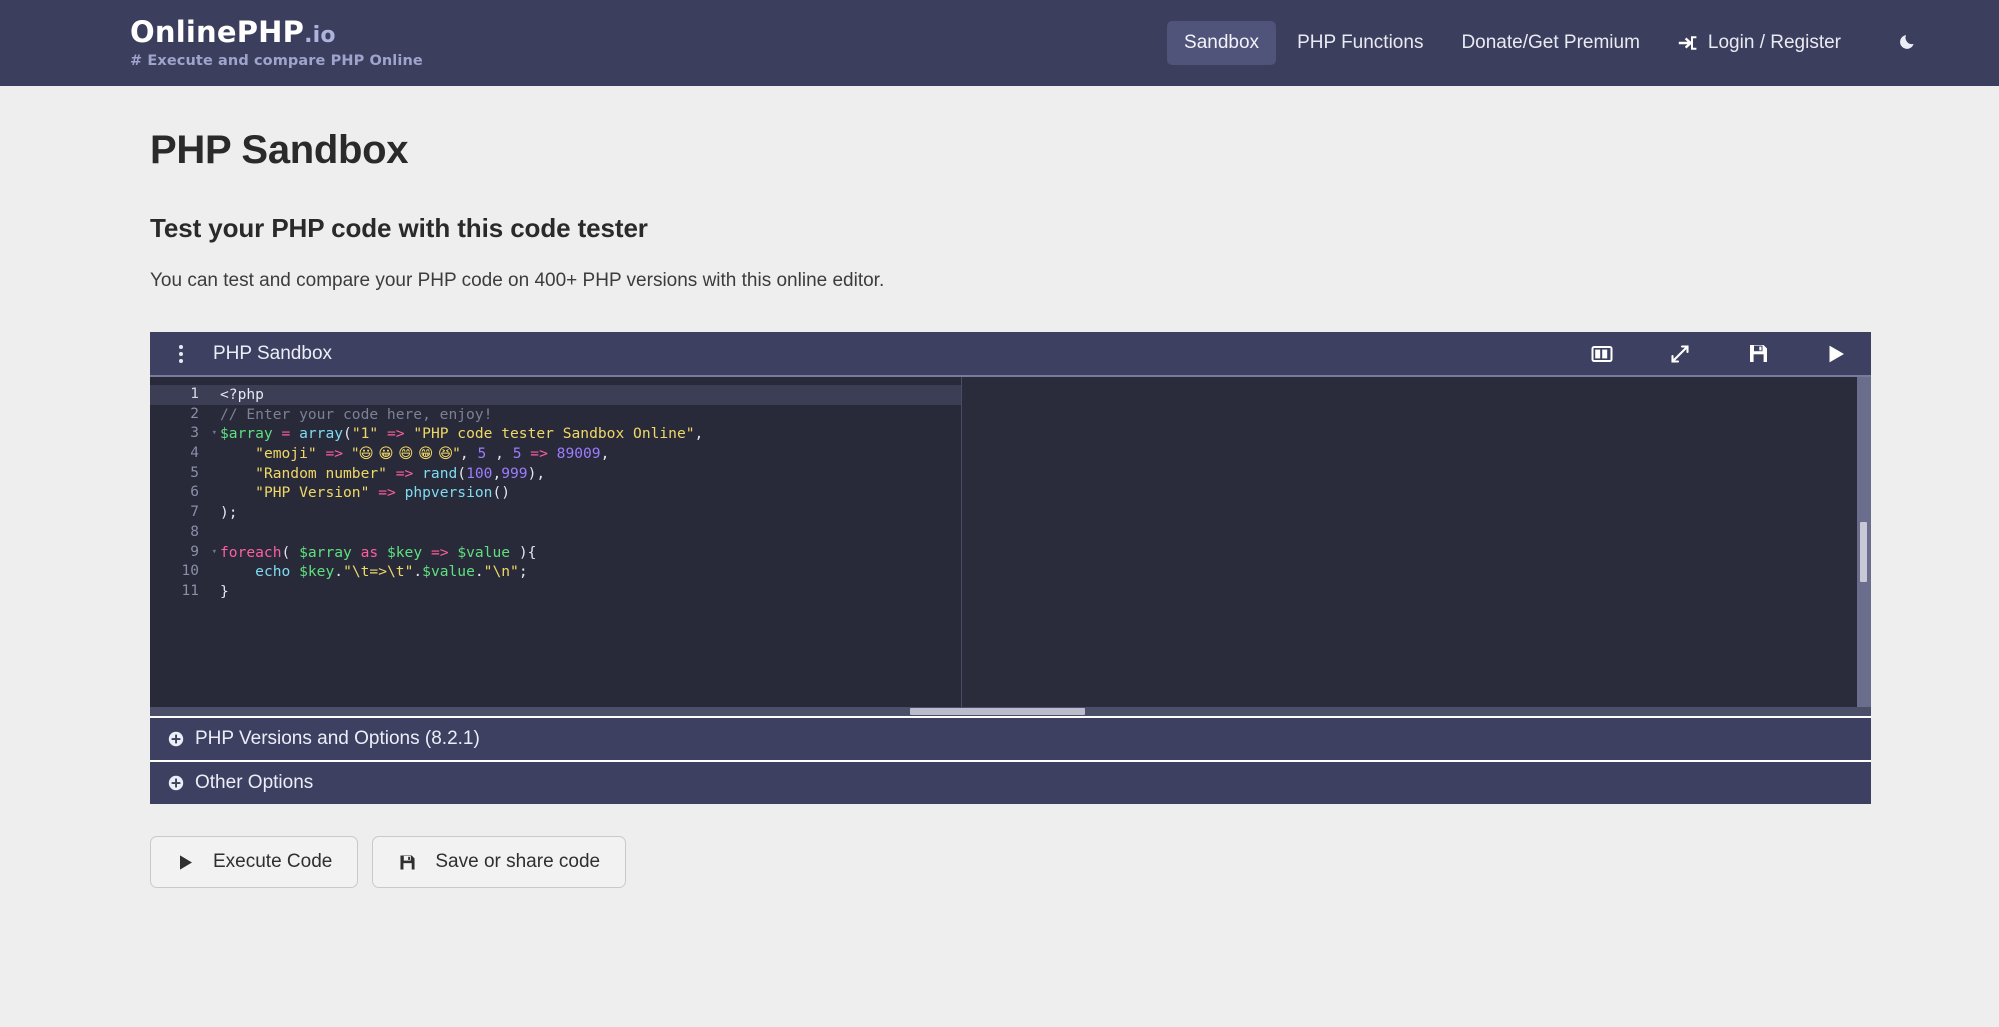  I want to click on vertical-scrollbar-thumb, so click(1863, 552).